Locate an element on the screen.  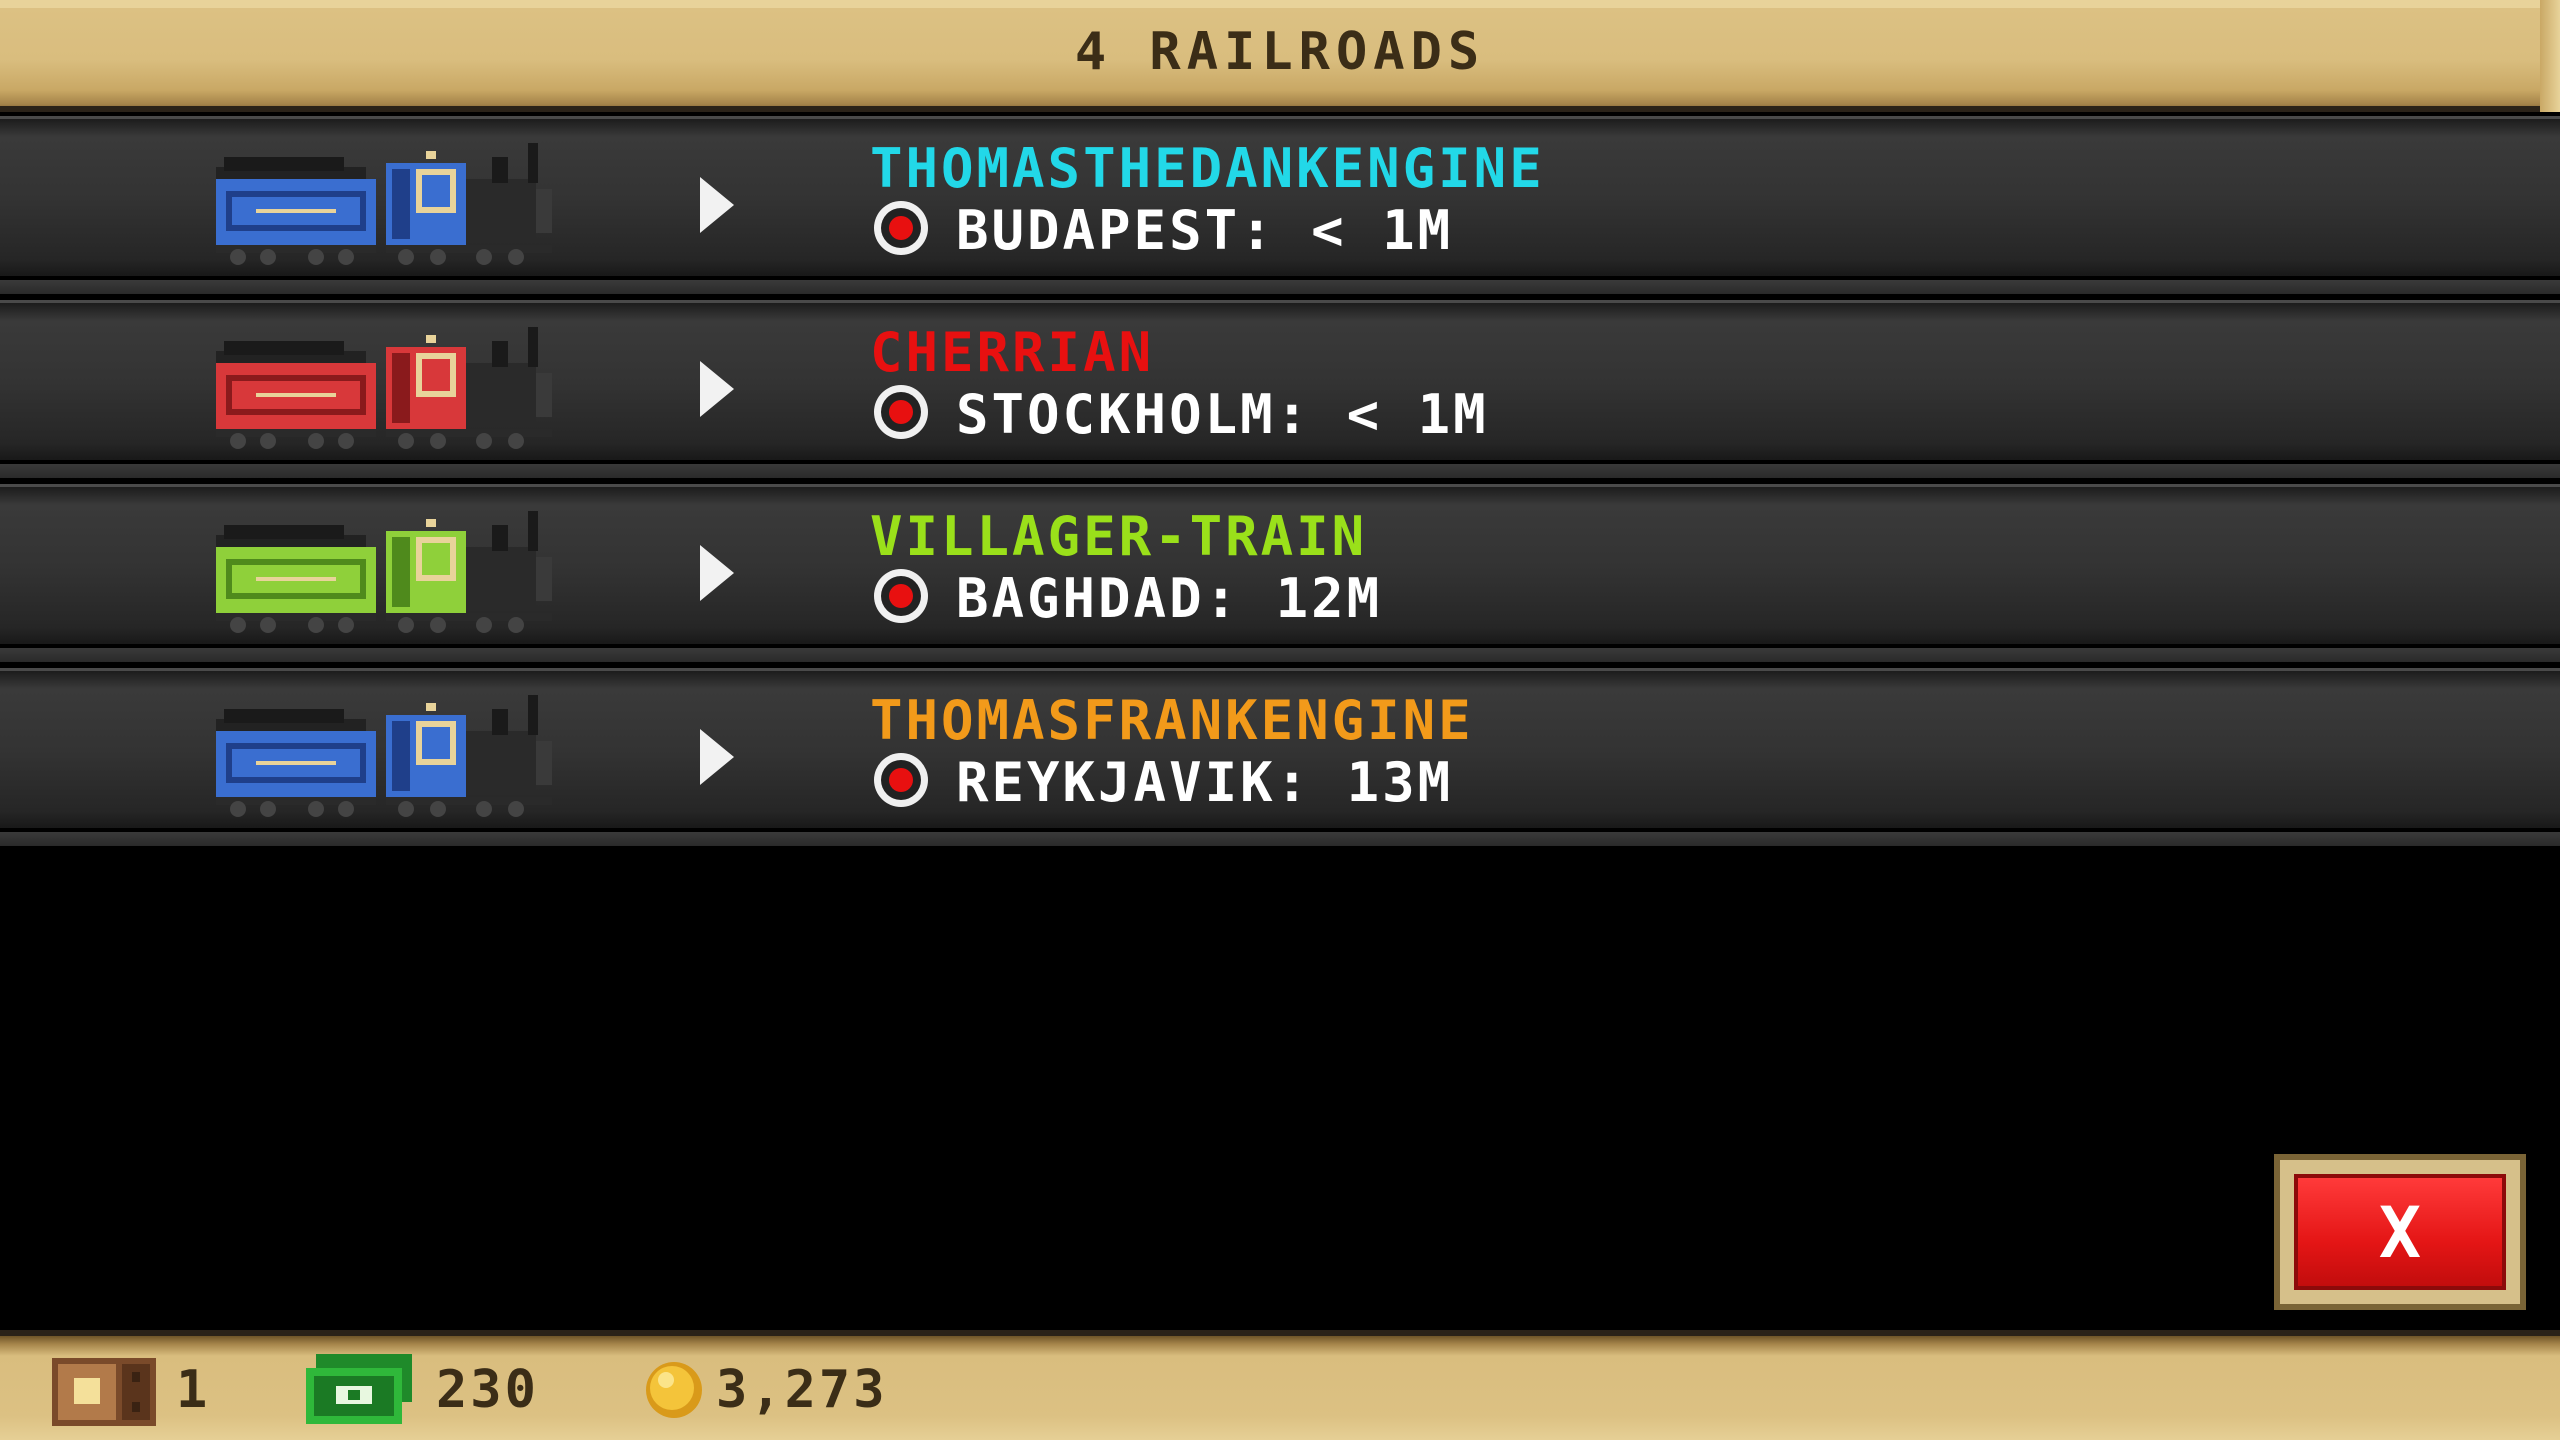
close-button-face: X is located at coordinates (2400, 1232).